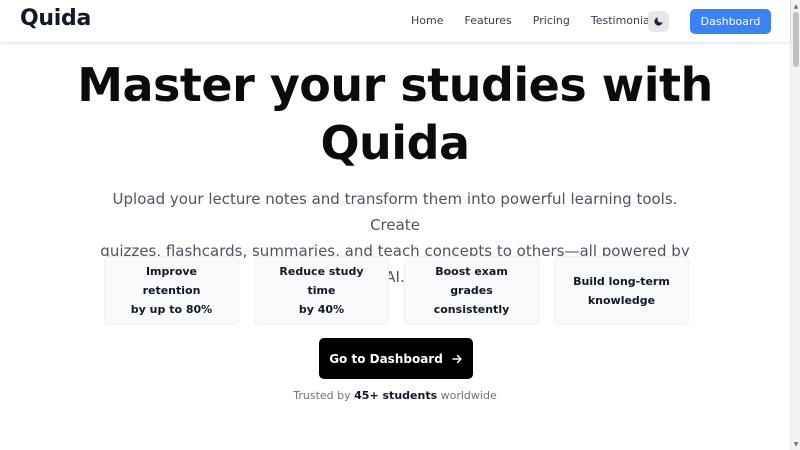 The height and width of the screenshot is (450, 800). I want to click on feature-card-text: by up to 80%, so click(171, 309).